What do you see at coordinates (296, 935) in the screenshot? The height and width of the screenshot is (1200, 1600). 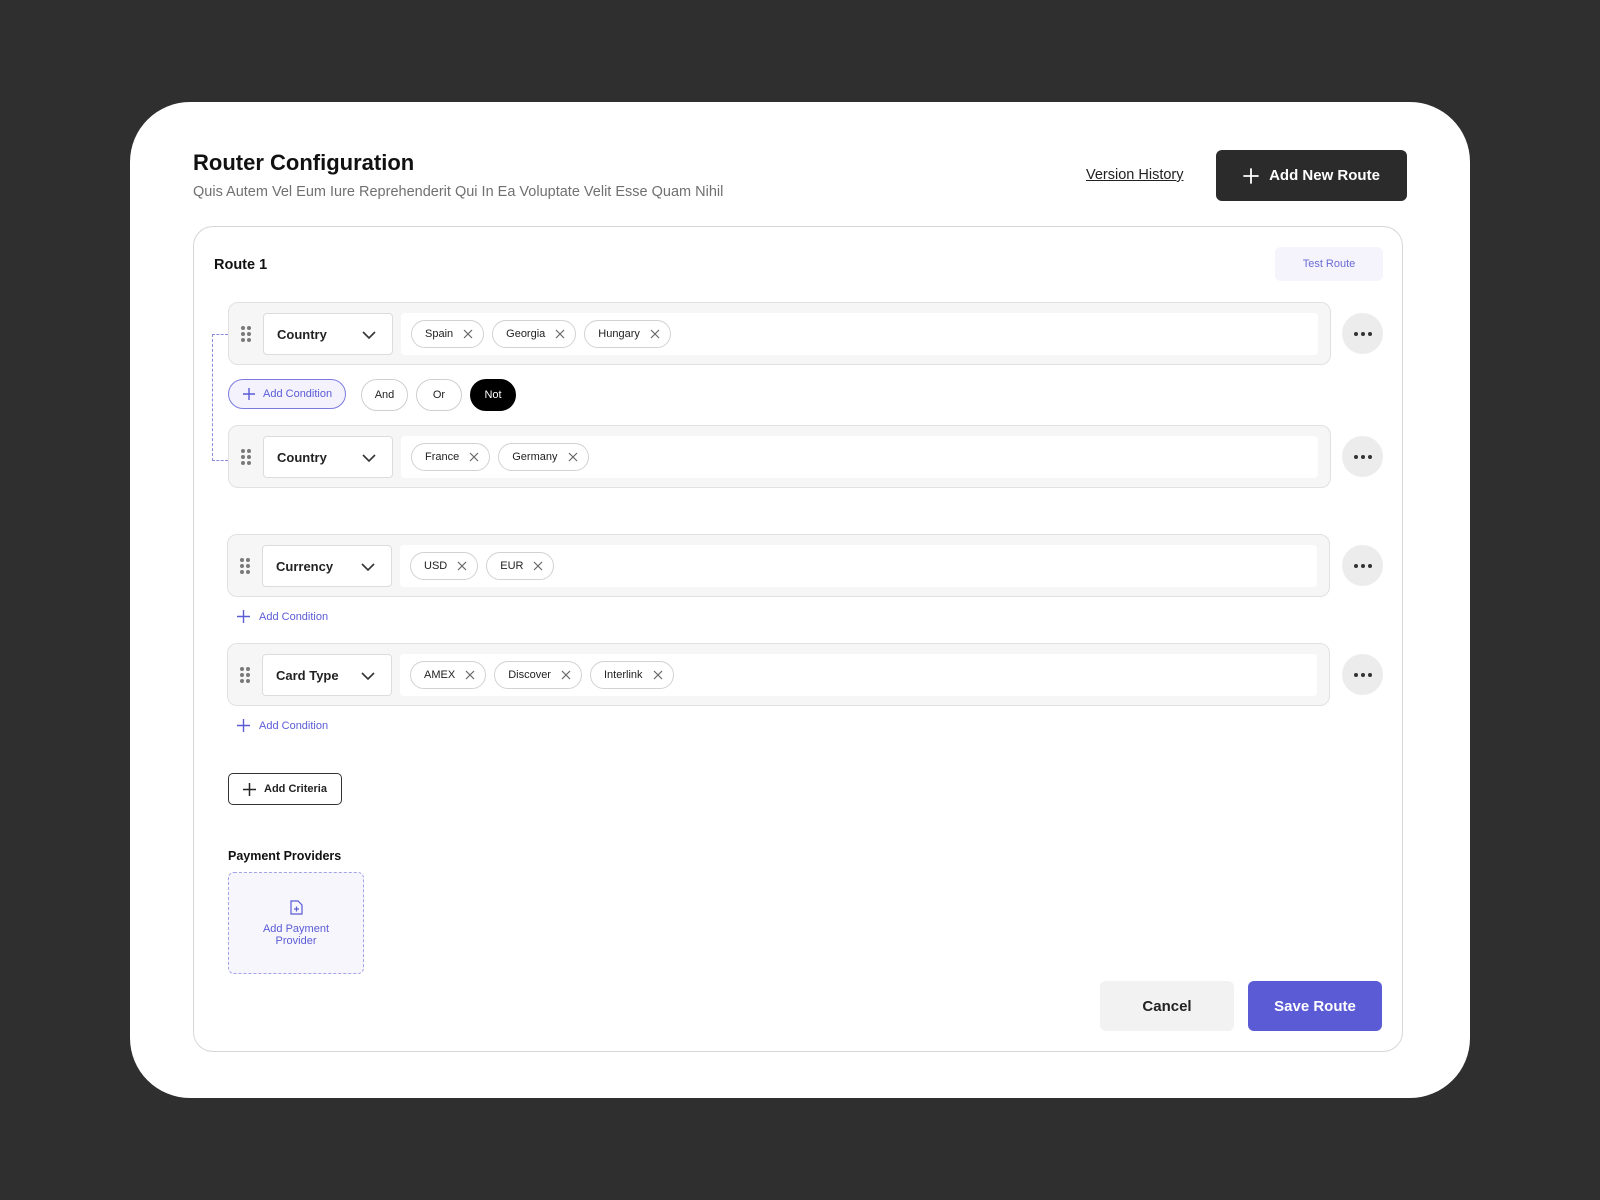 I see `add-payment-provider-label: Add Payment Provider` at bounding box center [296, 935].